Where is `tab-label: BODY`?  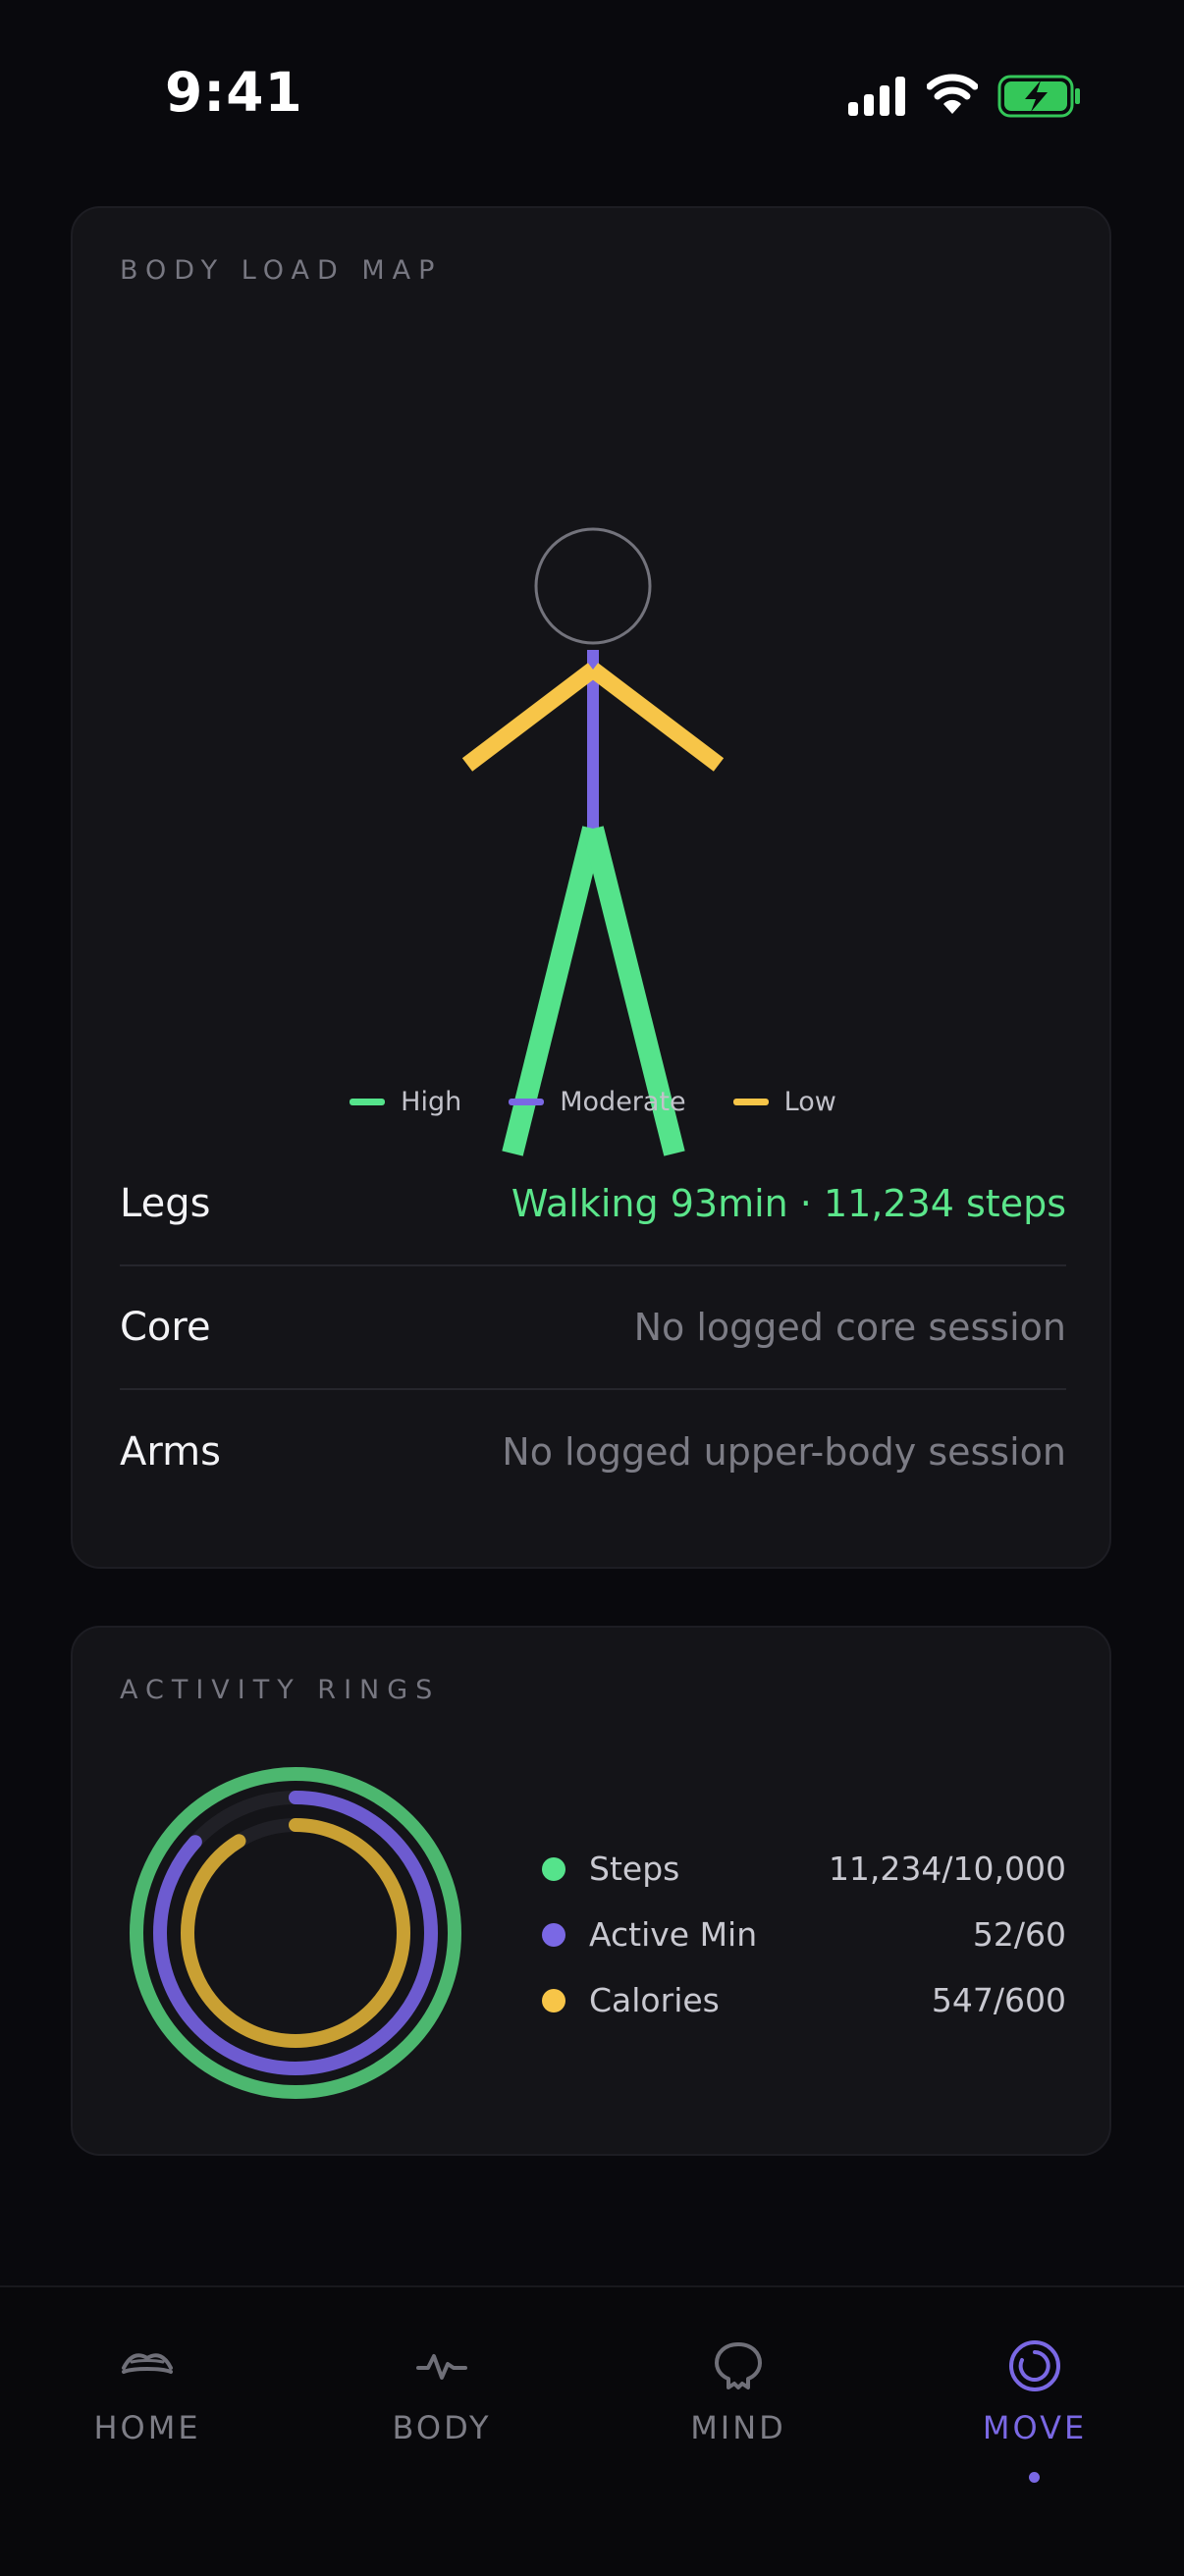
tab-label: BODY is located at coordinates (442, 2427).